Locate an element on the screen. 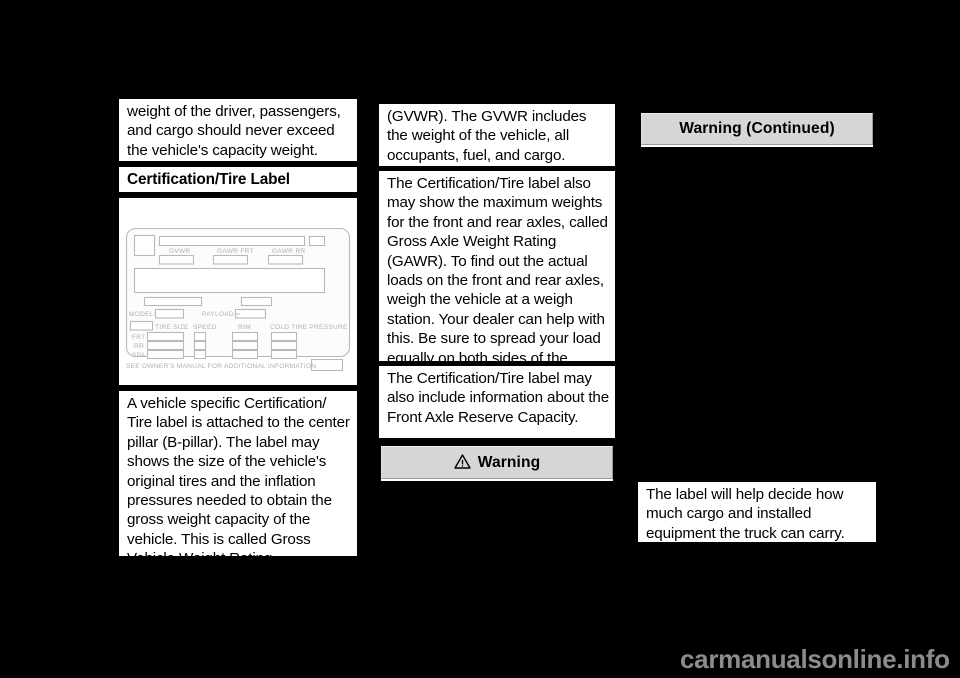 Image resolution: width=960 pixels, height=678 pixels. label-row-rr: RR is located at coordinates (139, 346).